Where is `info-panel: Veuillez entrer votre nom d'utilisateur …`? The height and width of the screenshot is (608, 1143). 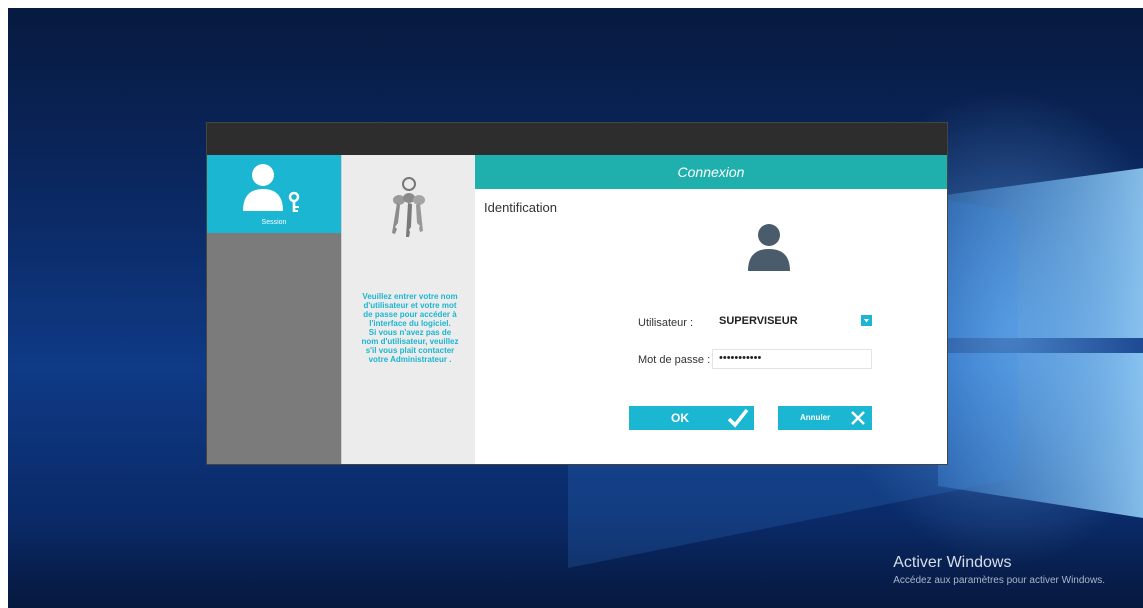
info-panel: Veuillez entrer votre nom d'utilisateur … is located at coordinates (409, 309).